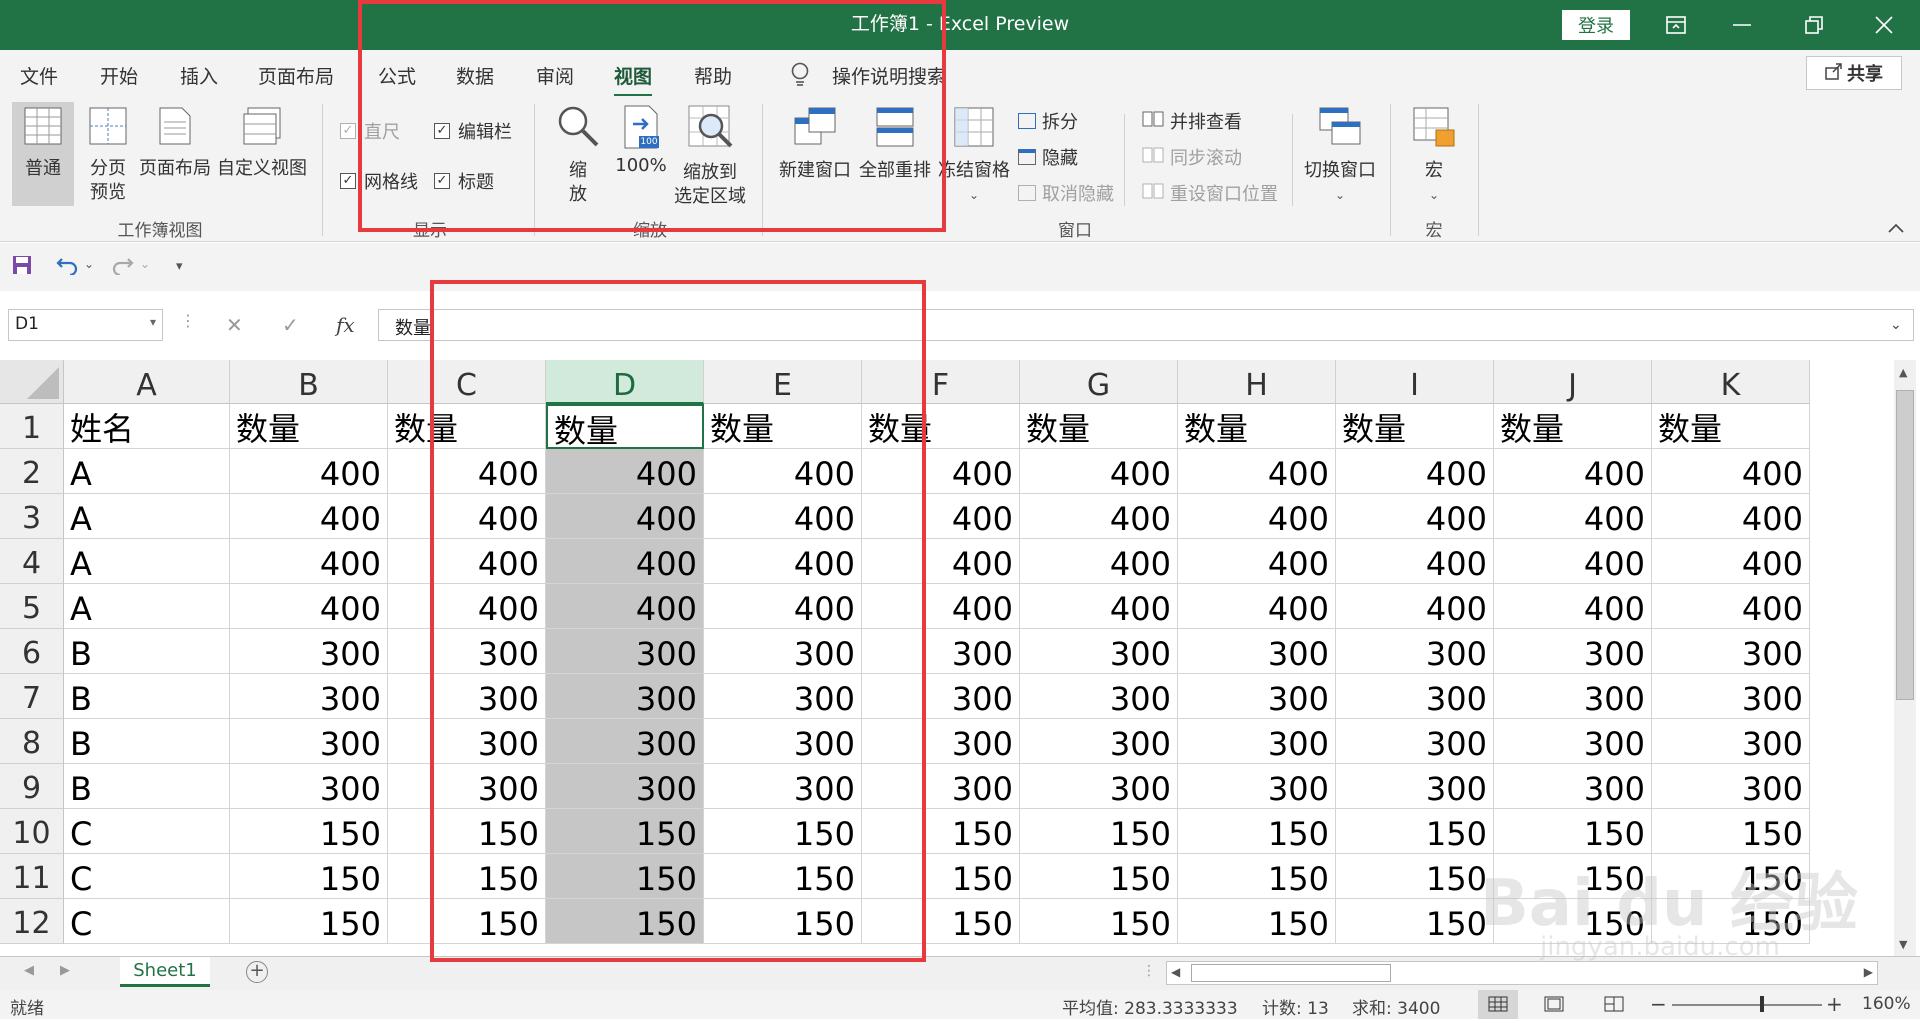 Image resolution: width=1920 pixels, height=1023 pixels. I want to click on collapse-ribbon-icon, so click(1896, 227).